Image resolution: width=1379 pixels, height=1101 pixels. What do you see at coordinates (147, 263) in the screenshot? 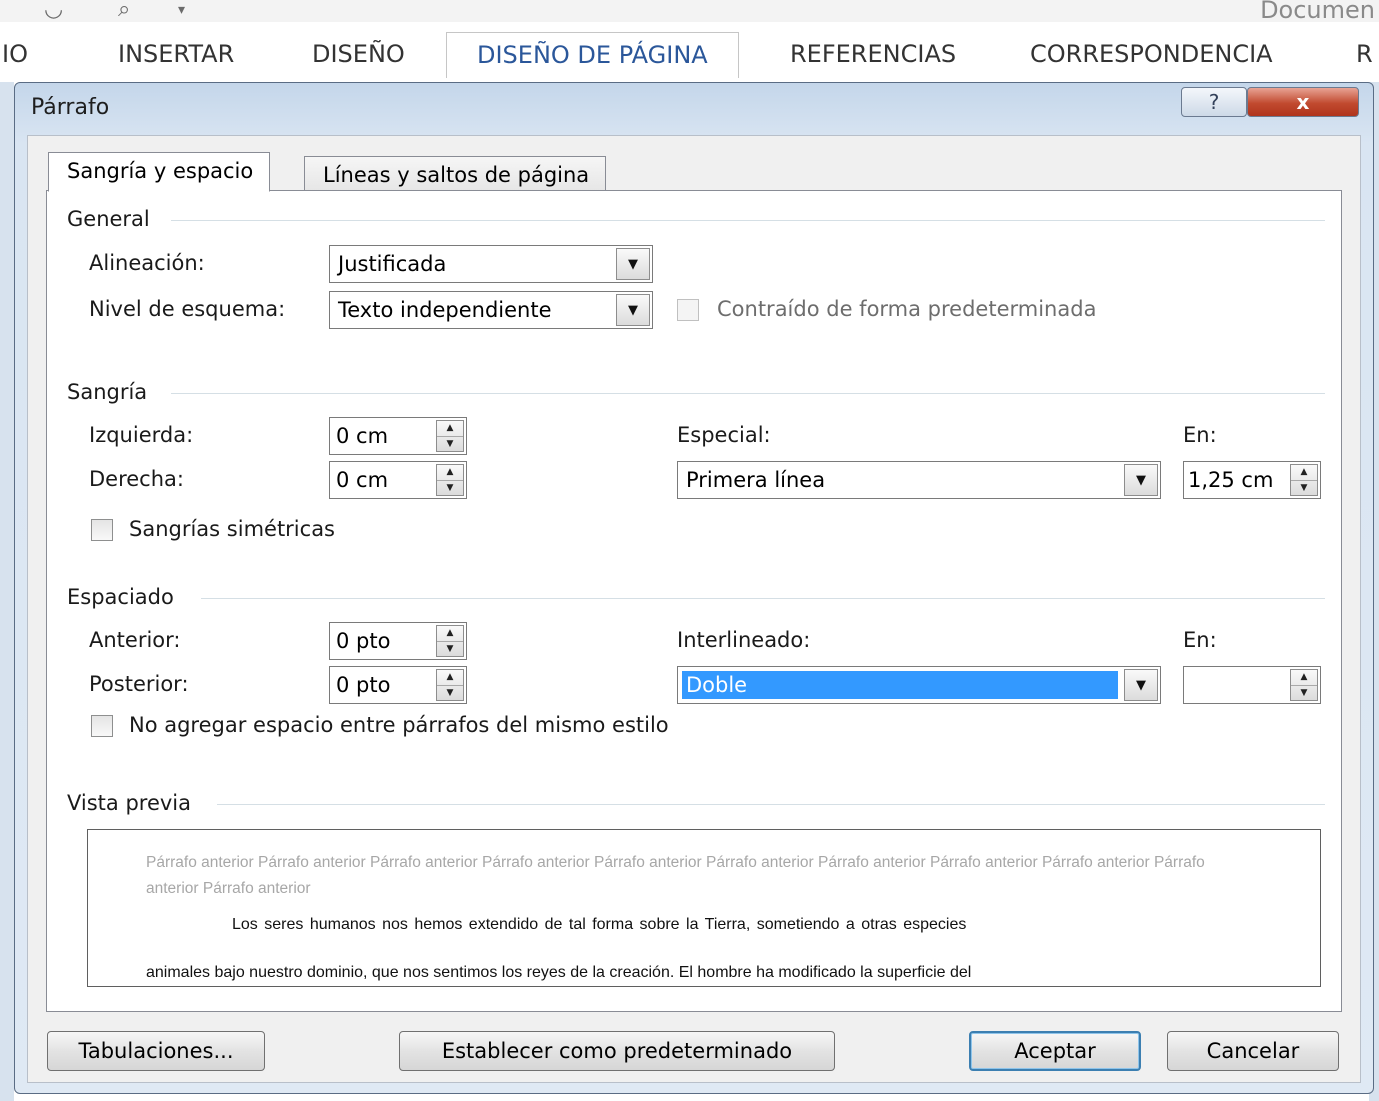
I see `alignment-label: Alineación:` at bounding box center [147, 263].